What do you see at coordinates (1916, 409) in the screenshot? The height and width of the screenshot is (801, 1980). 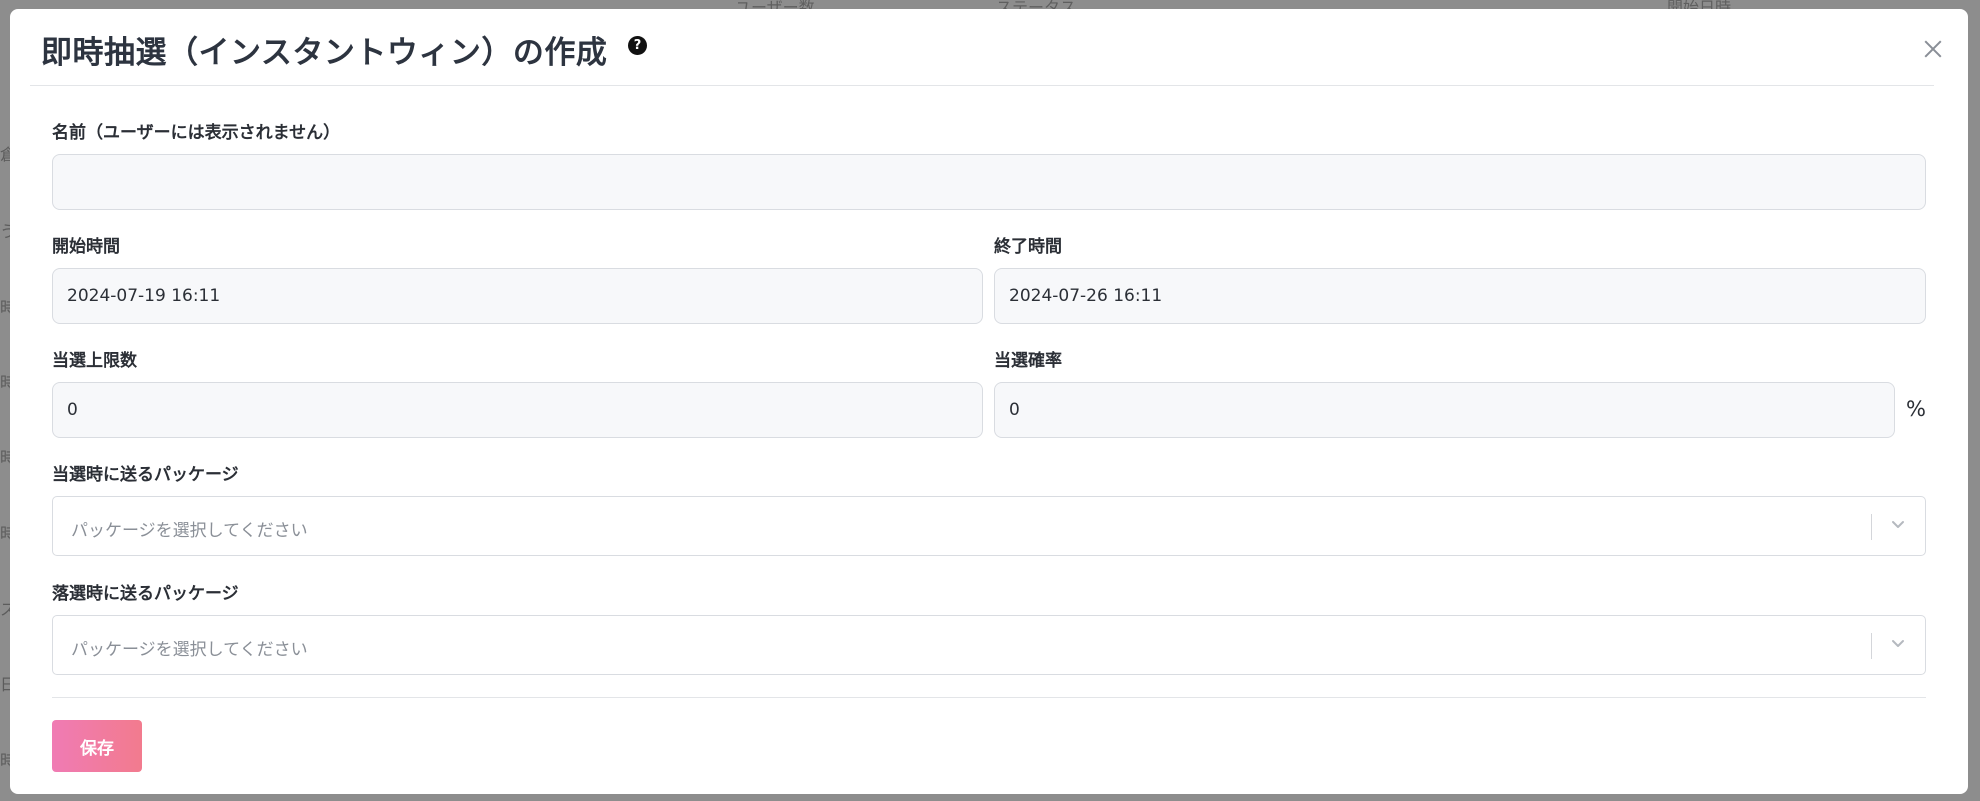 I see `percent-unit: %` at bounding box center [1916, 409].